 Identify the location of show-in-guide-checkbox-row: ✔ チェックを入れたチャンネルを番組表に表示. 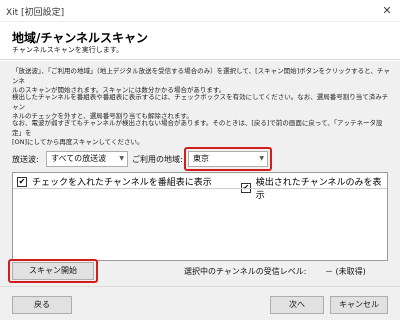
(114, 181).